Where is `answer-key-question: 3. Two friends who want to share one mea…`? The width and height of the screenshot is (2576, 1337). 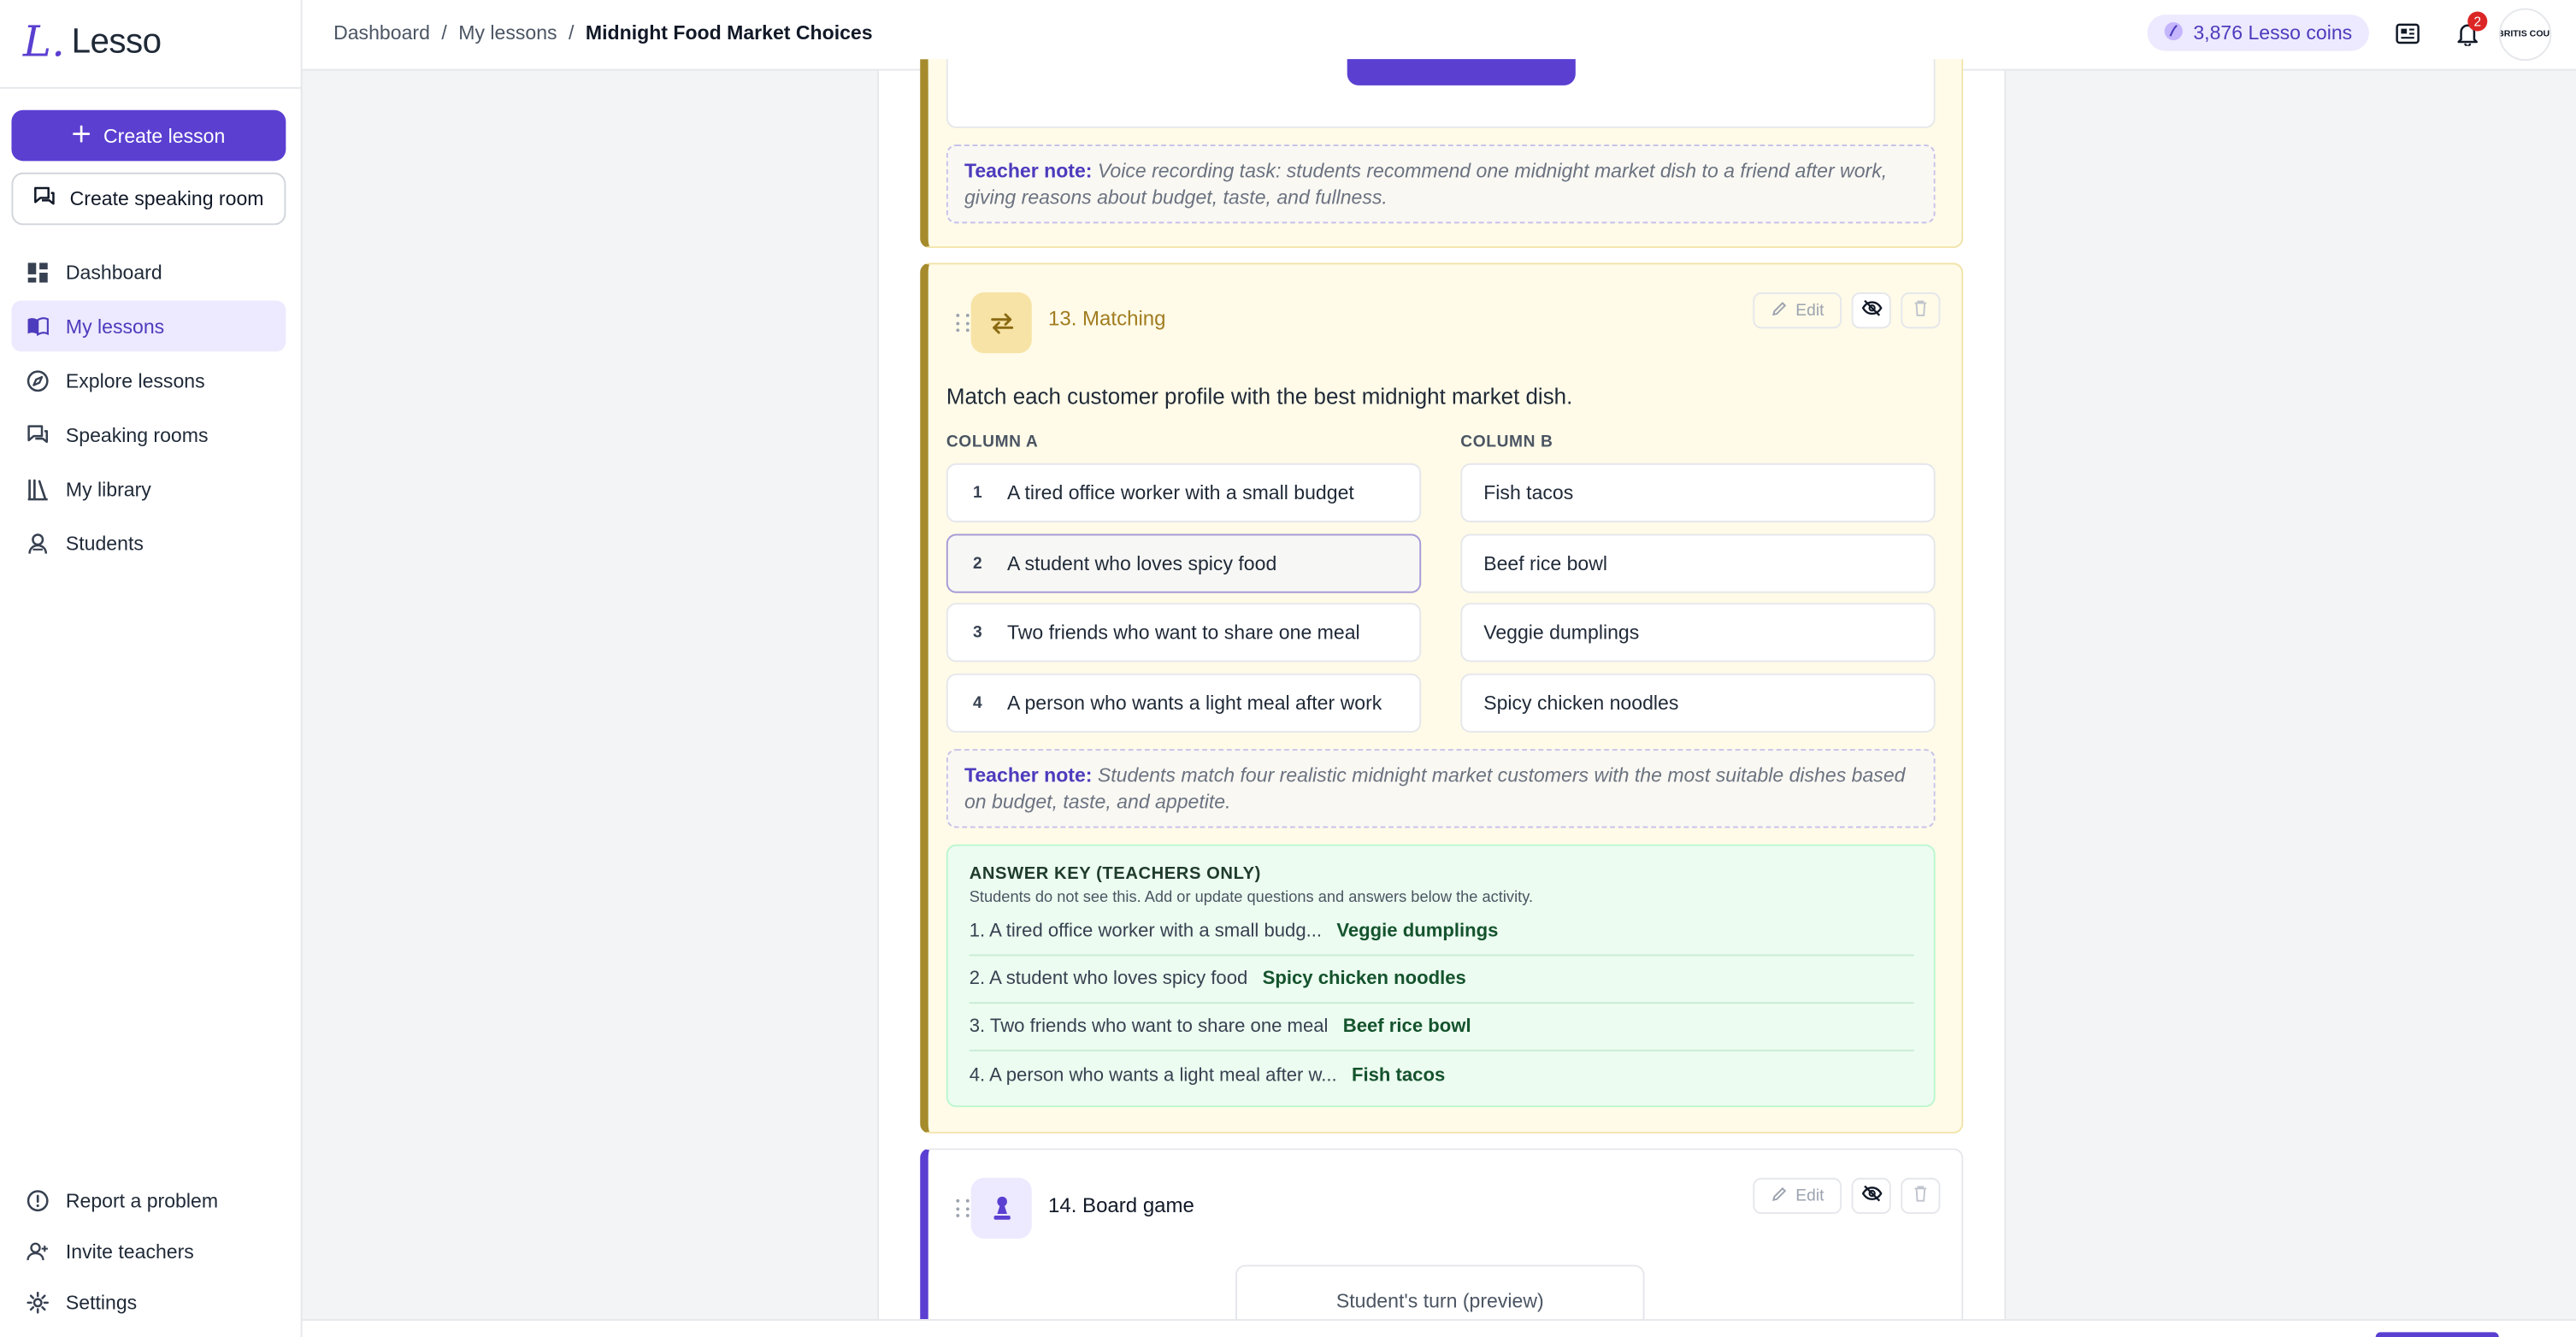
answer-key-question: 3. Two friends who want to share one mea… is located at coordinates (1149, 1026).